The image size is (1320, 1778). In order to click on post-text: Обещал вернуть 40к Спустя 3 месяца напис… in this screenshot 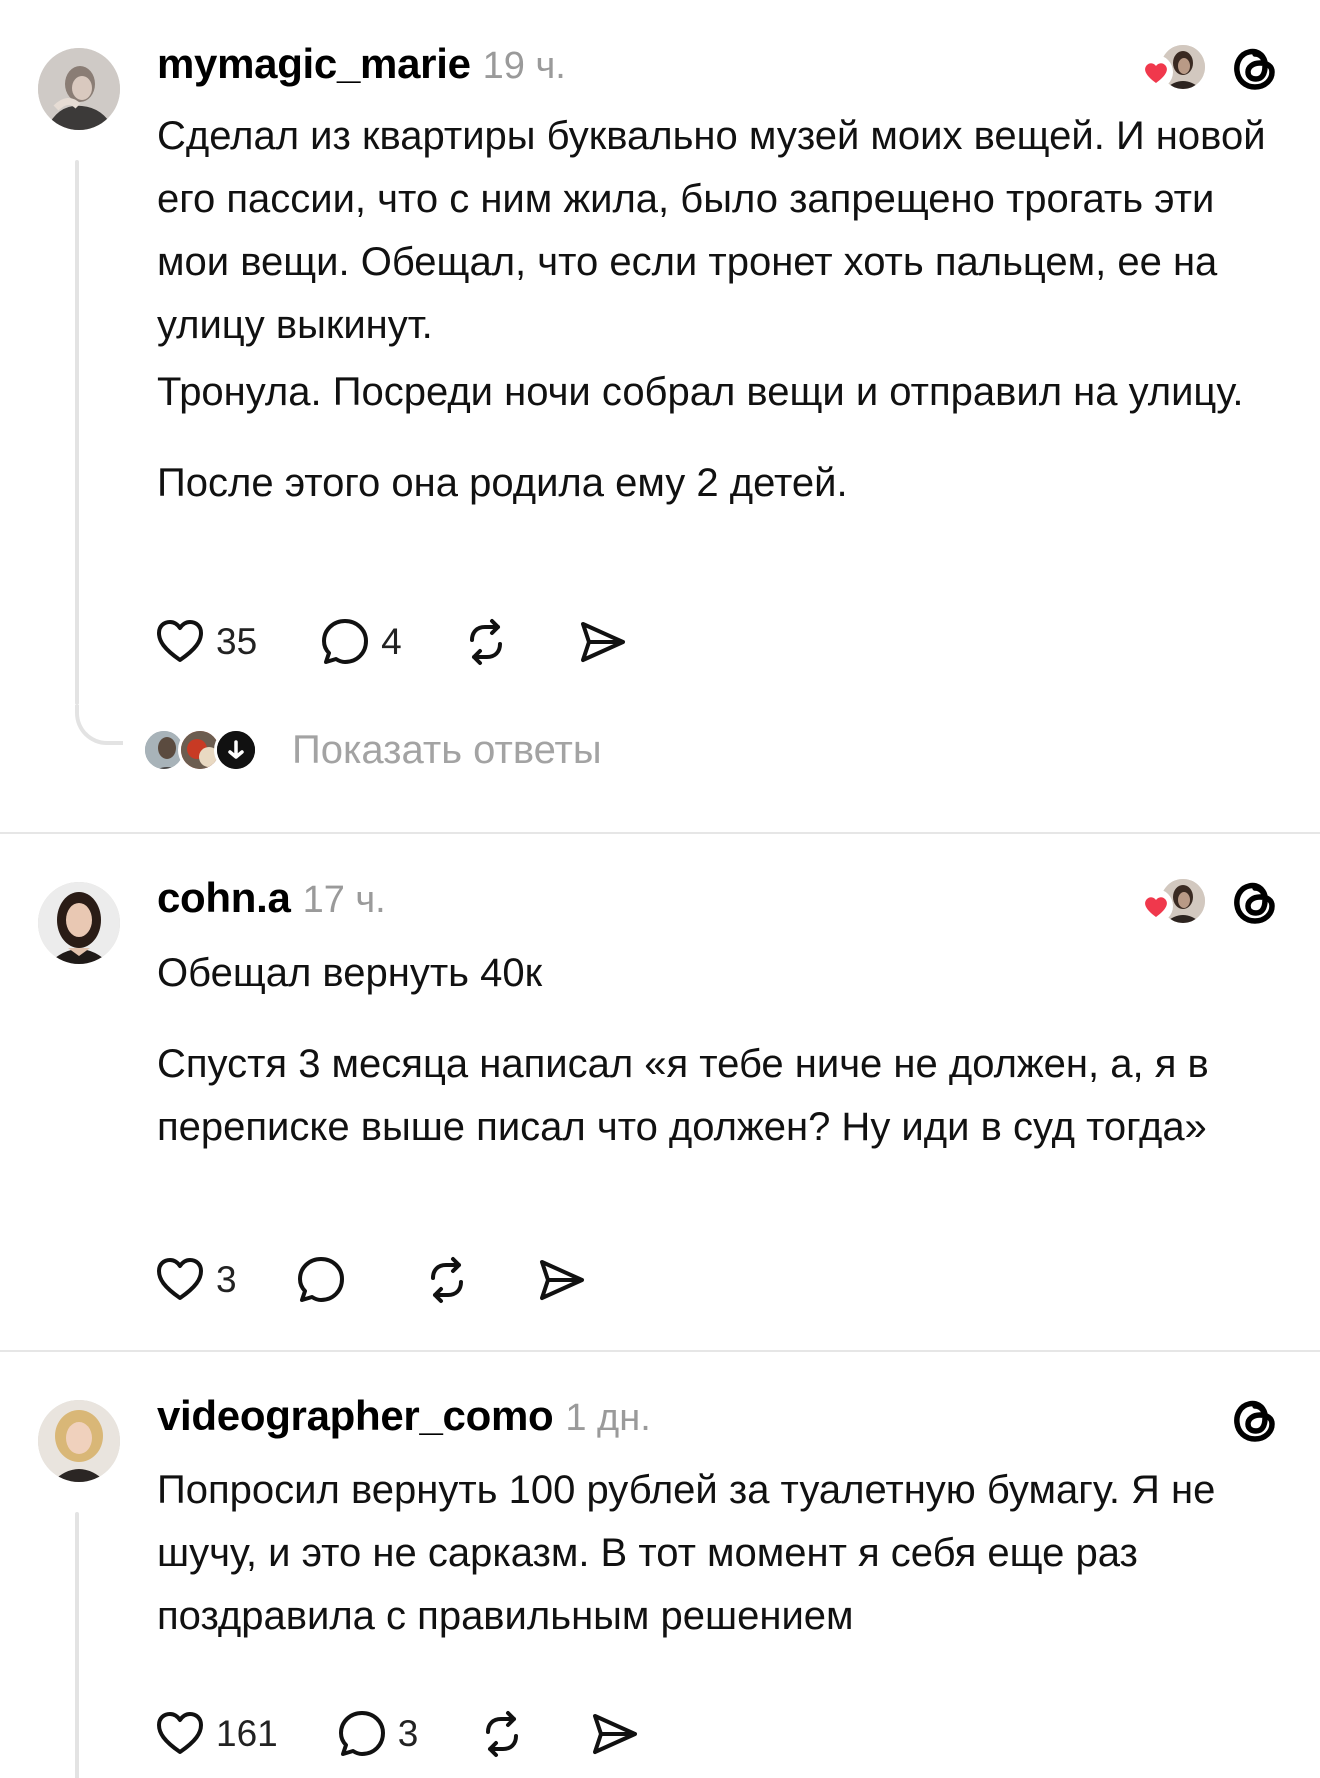, I will do `click(722, 1050)`.